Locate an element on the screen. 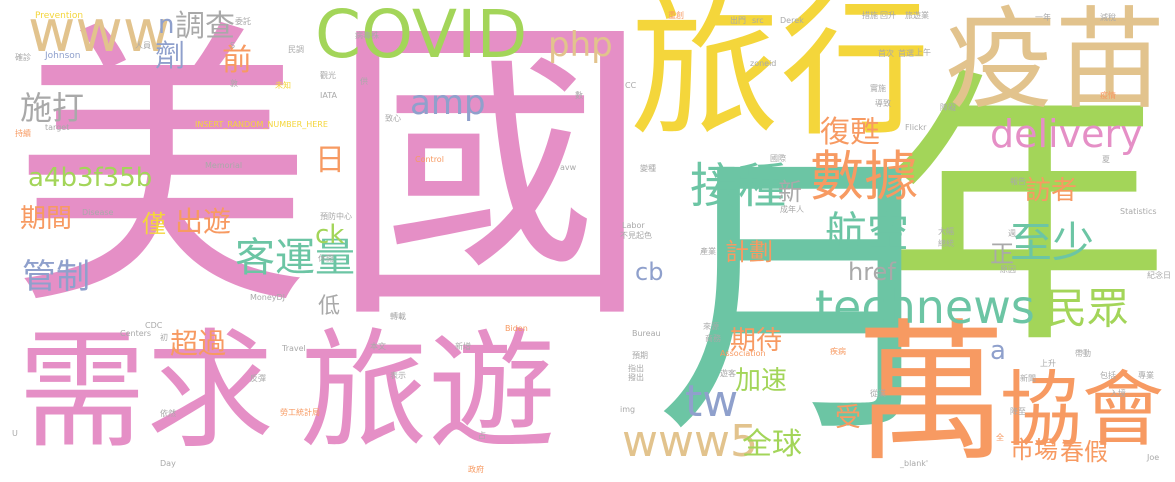  word-a4b: a4b3f35b is located at coordinates (90, 178).